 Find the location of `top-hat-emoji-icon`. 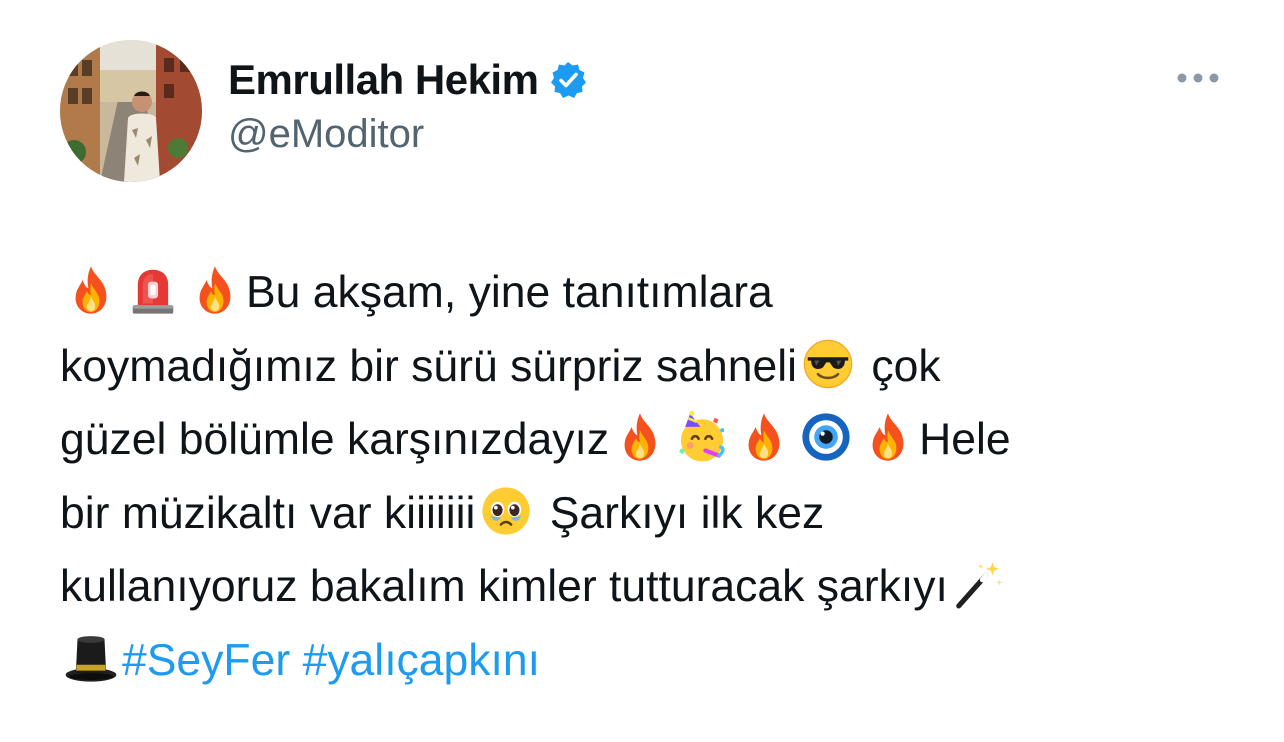

top-hat-emoji-icon is located at coordinates (91, 658).